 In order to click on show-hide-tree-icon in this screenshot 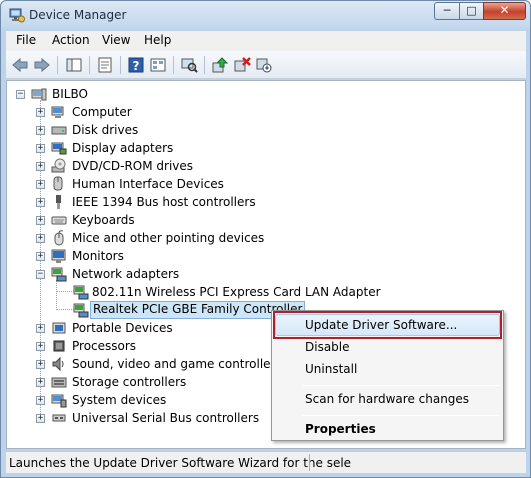, I will do `click(74, 65)`.